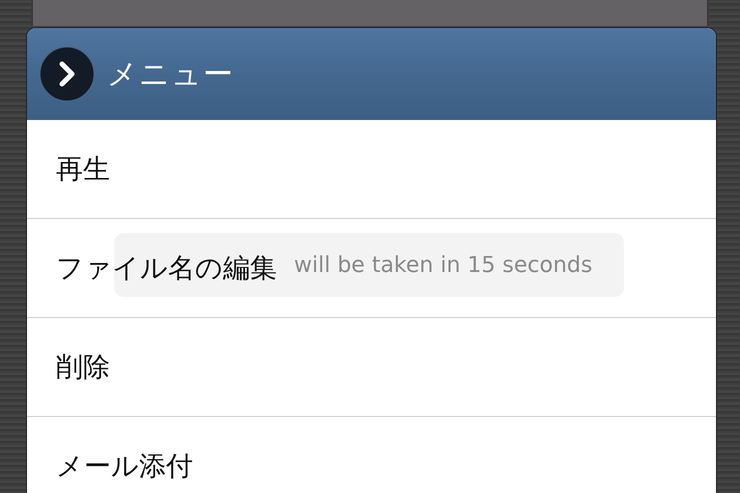 This screenshot has width=740, height=493. What do you see at coordinates (124, 467) in the screenshot?
I see `menu-item-label: メール添付` at bounding box center [124, 467].